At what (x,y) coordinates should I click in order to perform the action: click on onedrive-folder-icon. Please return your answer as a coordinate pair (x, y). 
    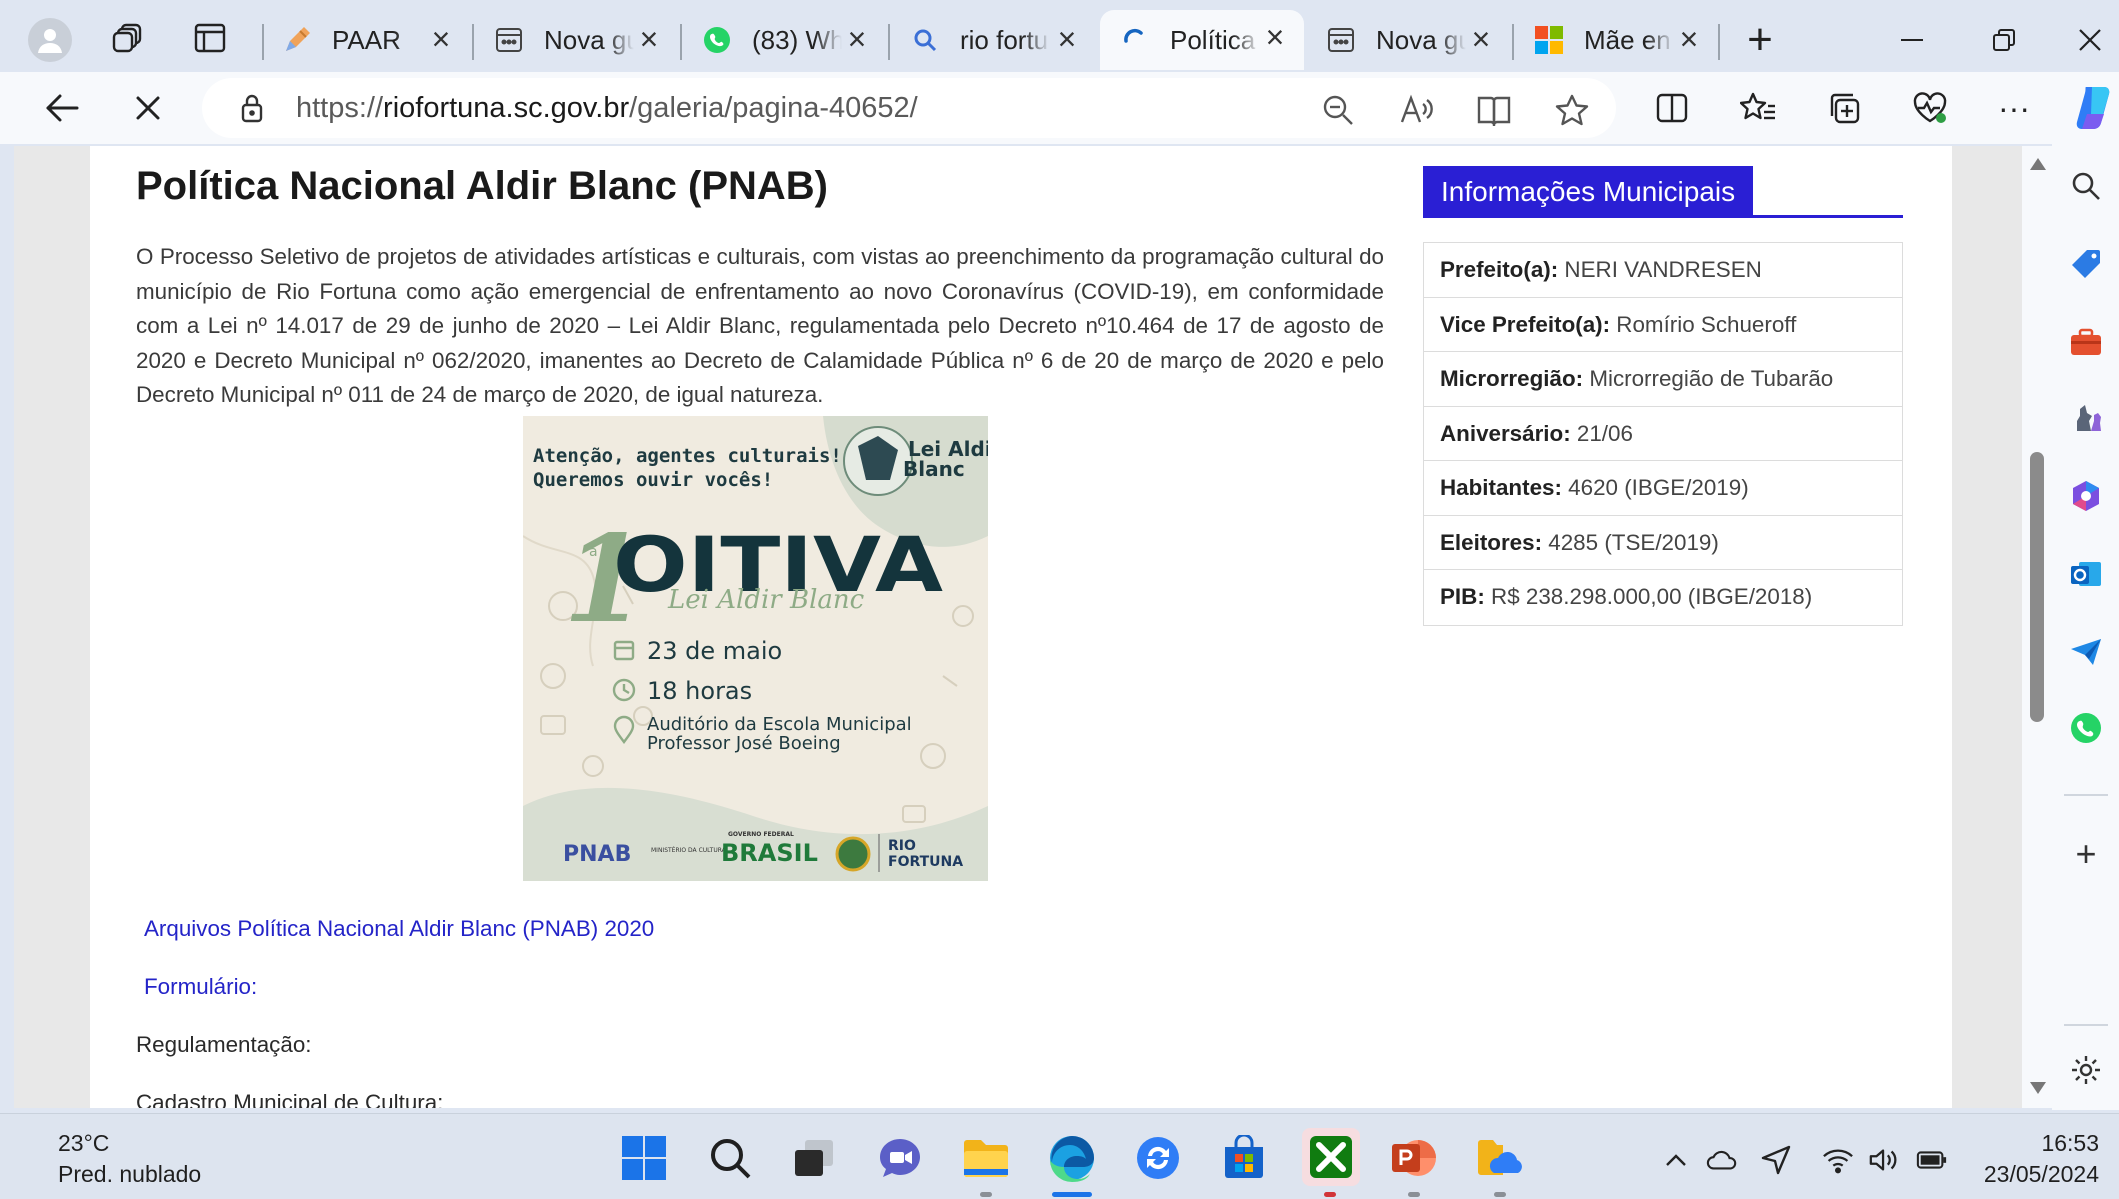
    Looking at the image, I should click on (1500, 1158).